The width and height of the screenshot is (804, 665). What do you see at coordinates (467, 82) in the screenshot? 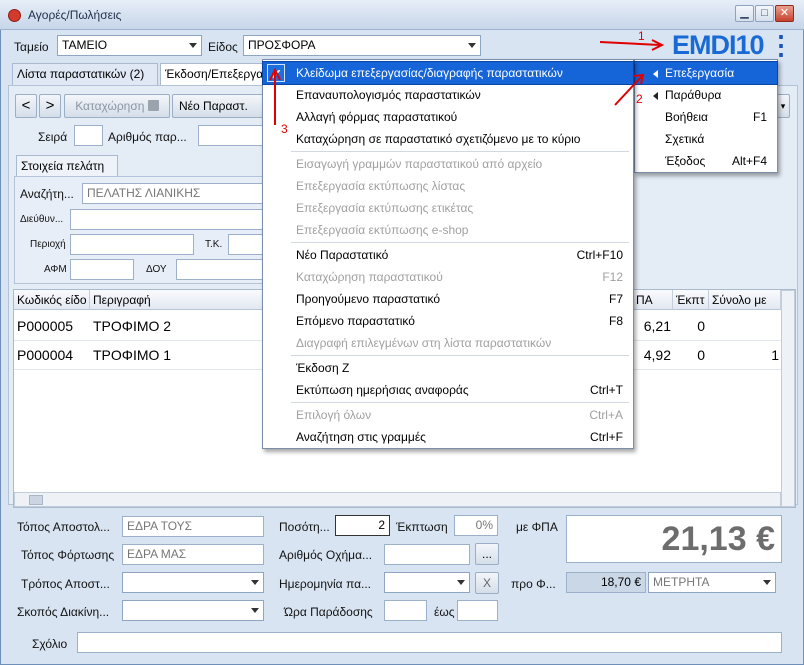
I see `annotation-overlay` at bounding box center [467, 82].